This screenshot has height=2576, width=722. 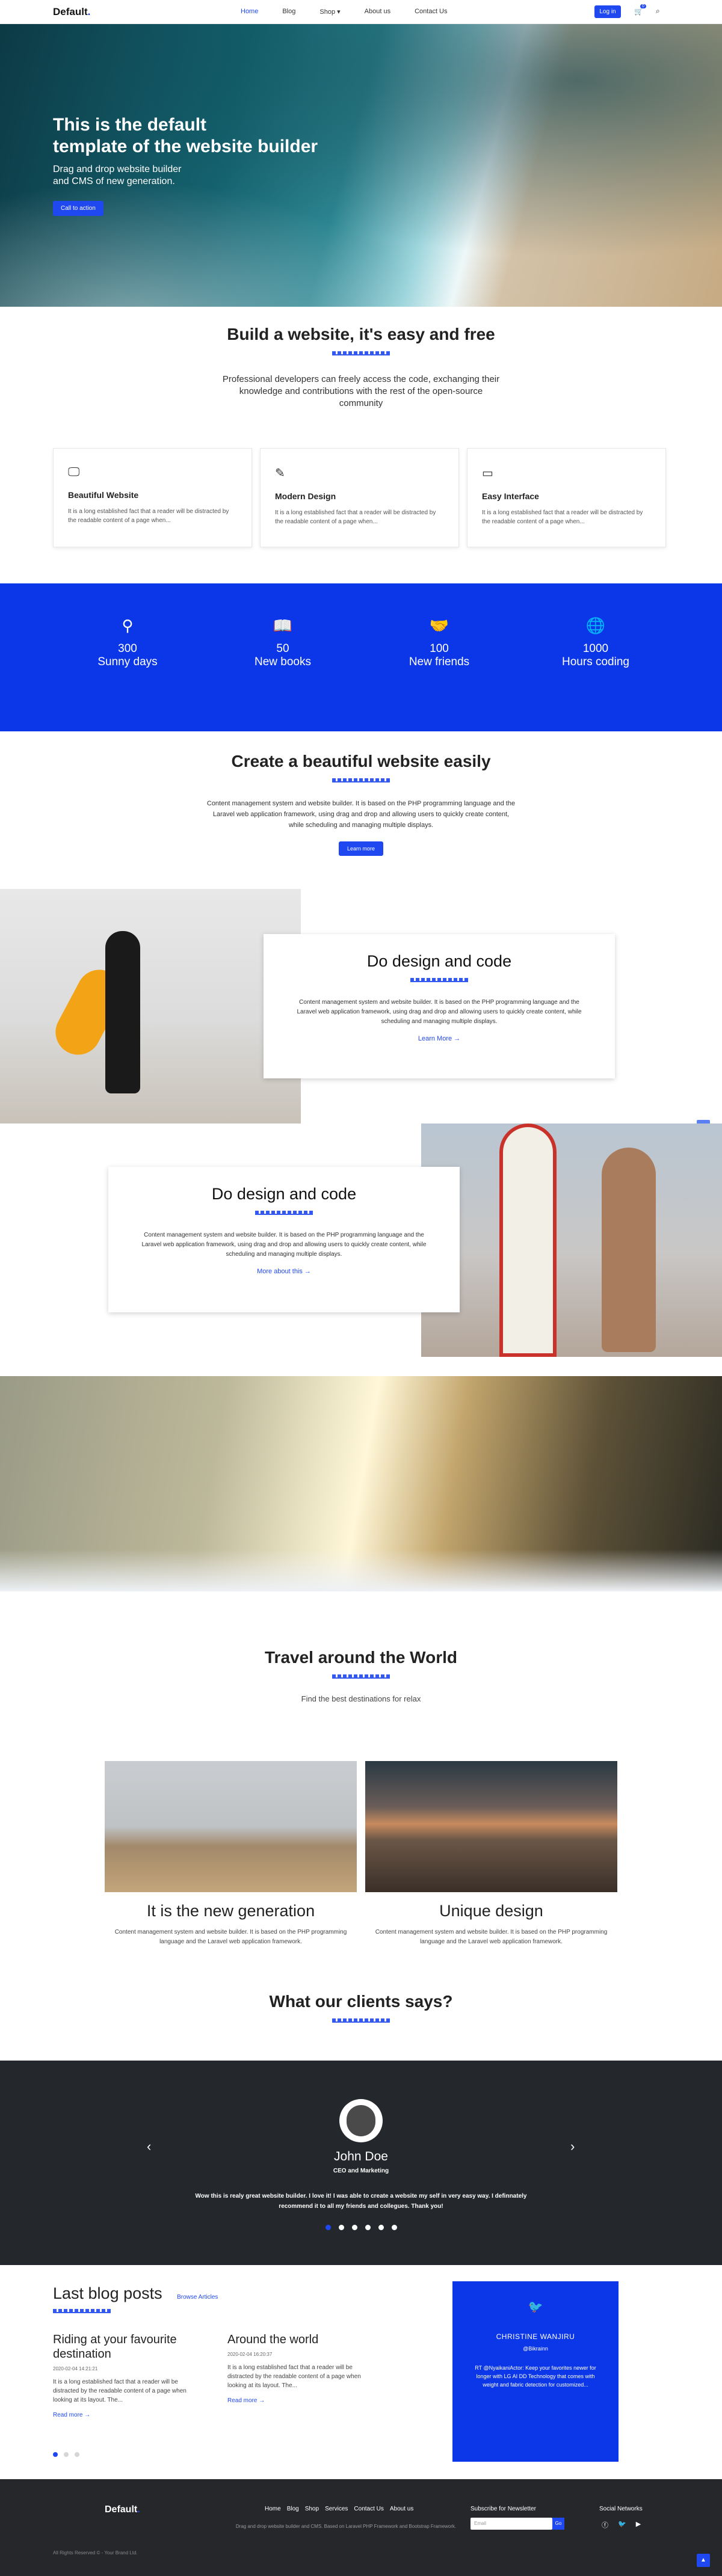 What do you see at coordinates (361, 1699) in the screenshot?
I see `travel-subtitle: Find the best destinations for relax` at bounding box center [361, 1699].